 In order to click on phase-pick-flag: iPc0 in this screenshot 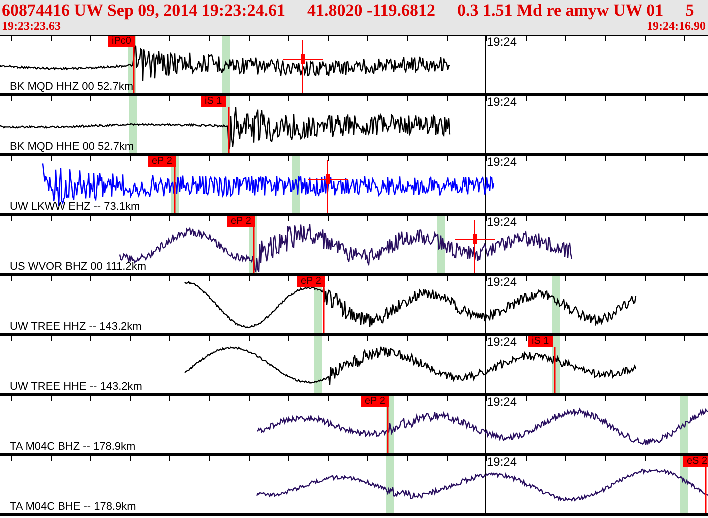, I will do `click(122, 41)`.